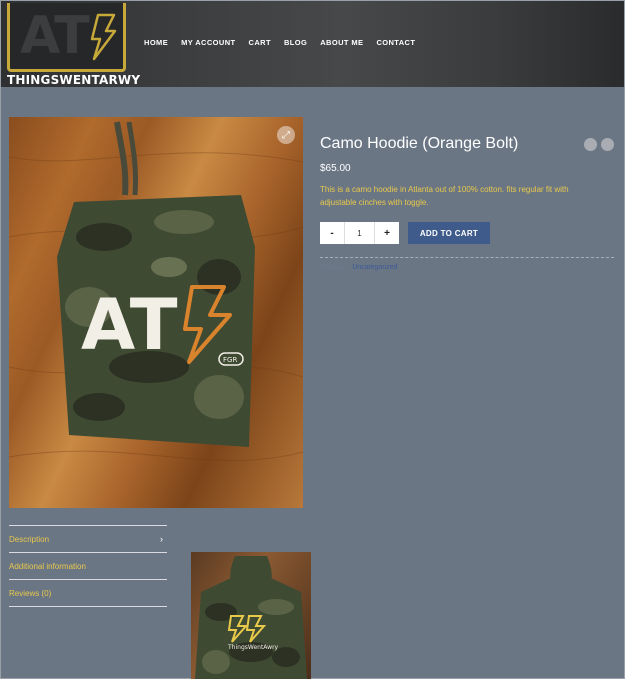 This screenshot has width=625, height=679. I want to click on chevron-right-icon: ›, so click(161, 539).